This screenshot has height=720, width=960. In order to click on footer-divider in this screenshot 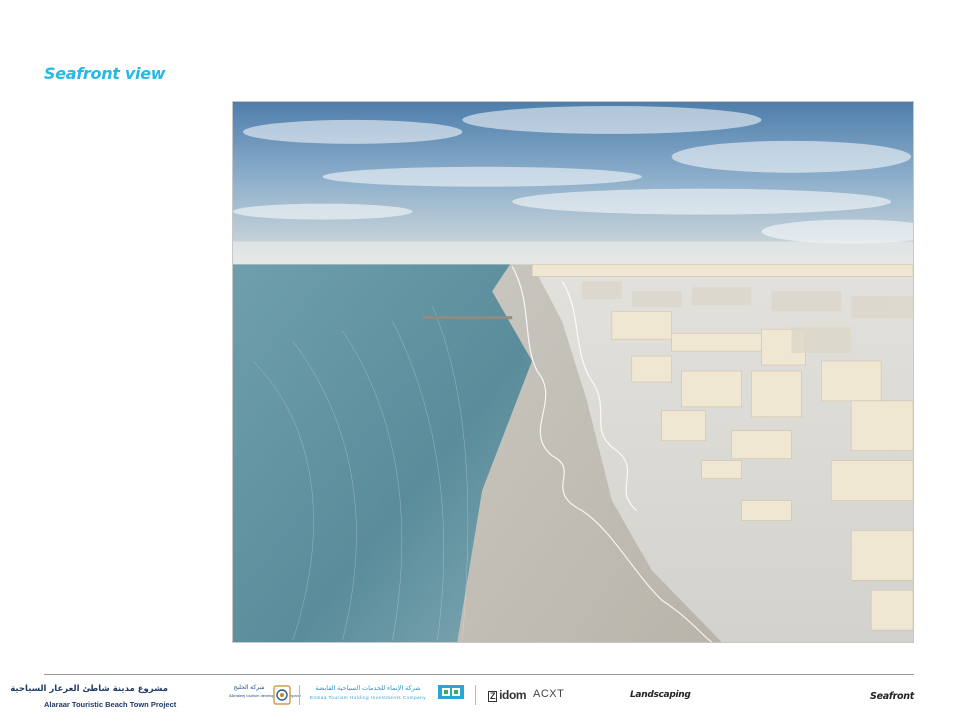, I will do `click(479, 674)`.